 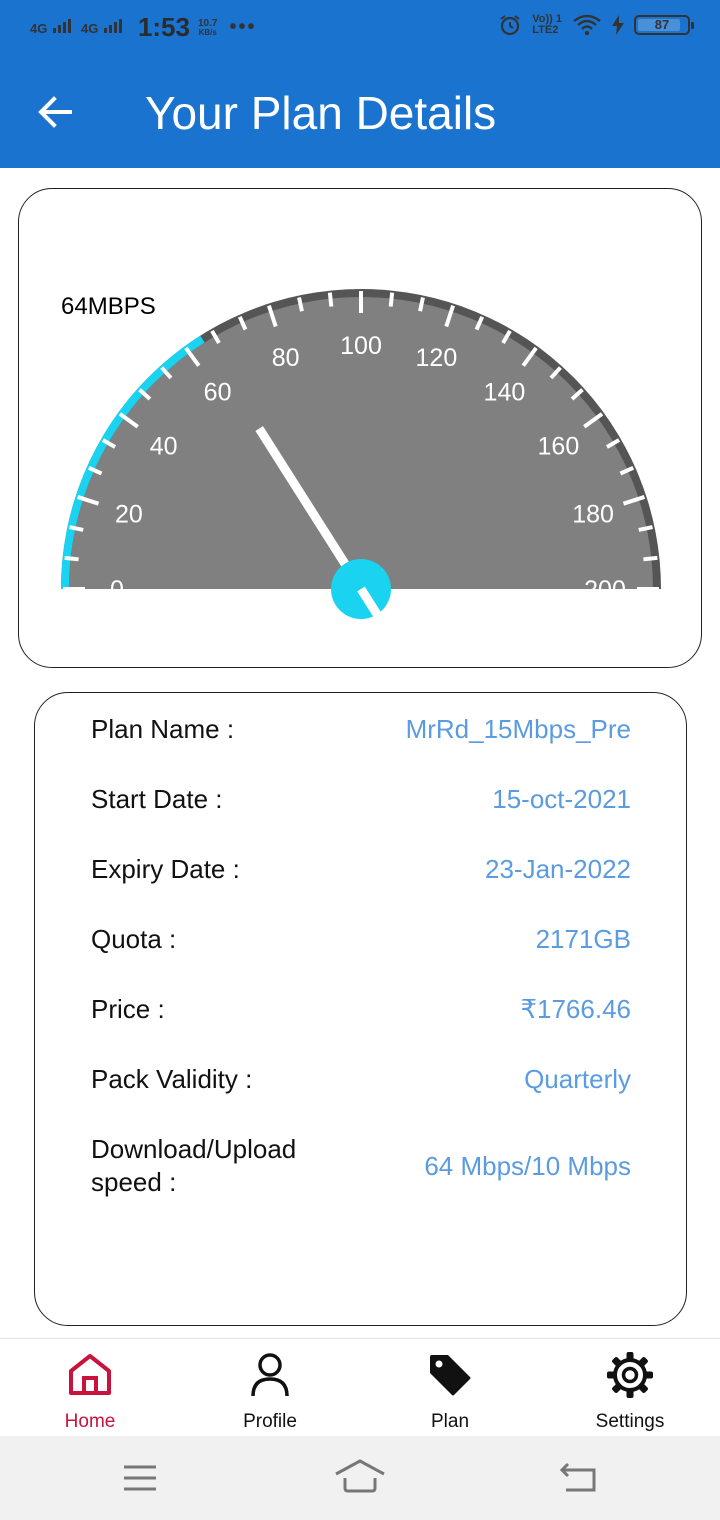 I want to click on quota-label: Quota :, so click(x=134, y=939).